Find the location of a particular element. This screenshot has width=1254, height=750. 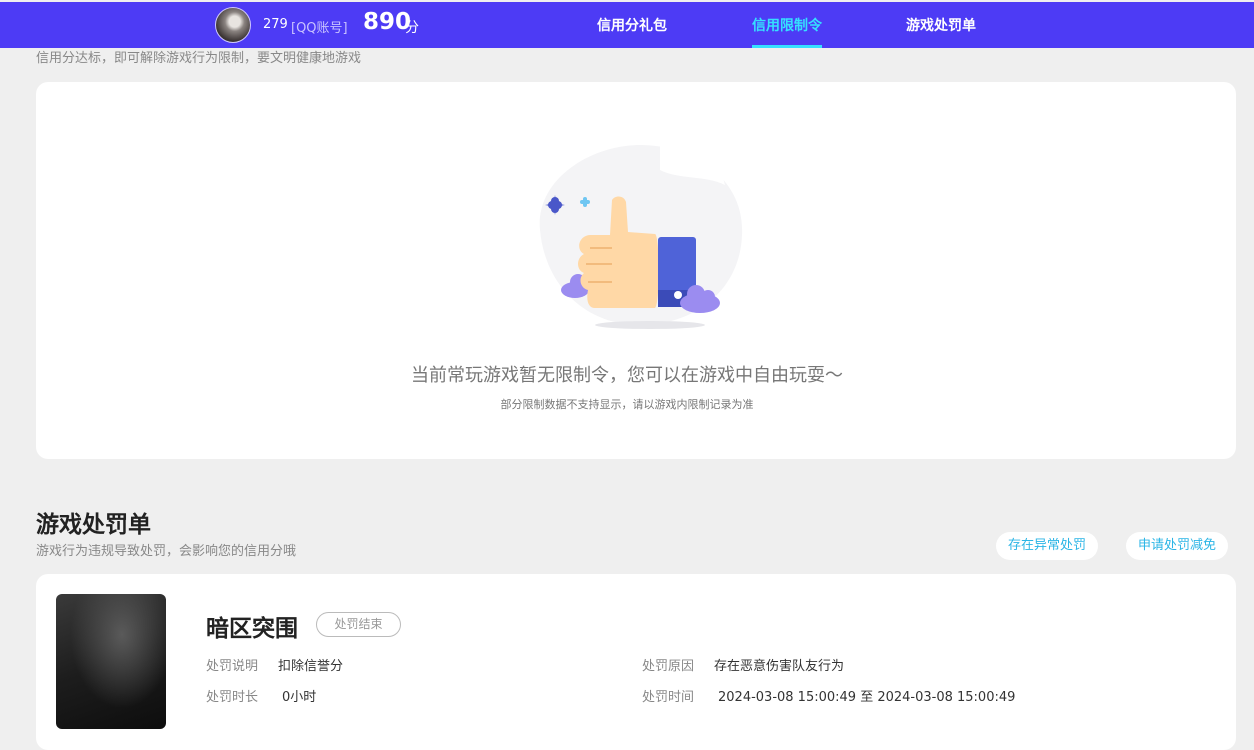

no-restriction-message: 当前常玩游戏暂无限制令，您可以在游戏中自由玩耍～ is located at coordinates (627, 375).